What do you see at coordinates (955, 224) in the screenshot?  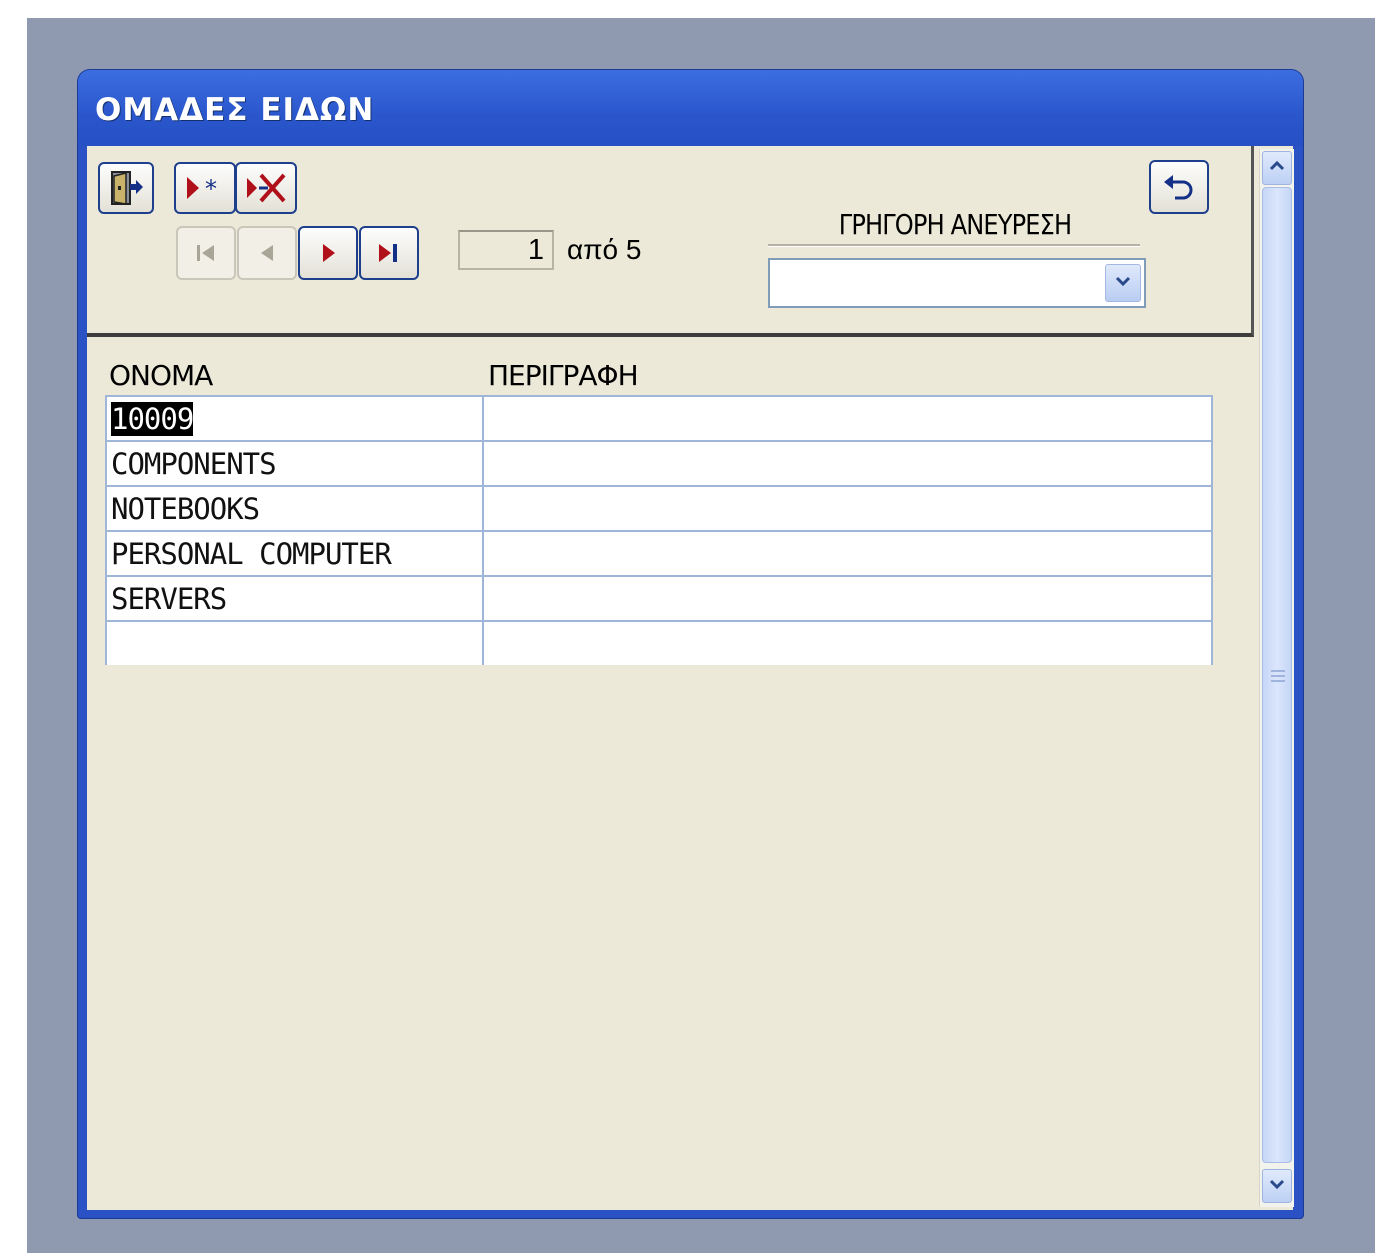 I see `quick-search-label: ΓΡΗΓΟΡΗ ΑΝΕΥΡΕΣΗ` at bounding box center [955, 224].